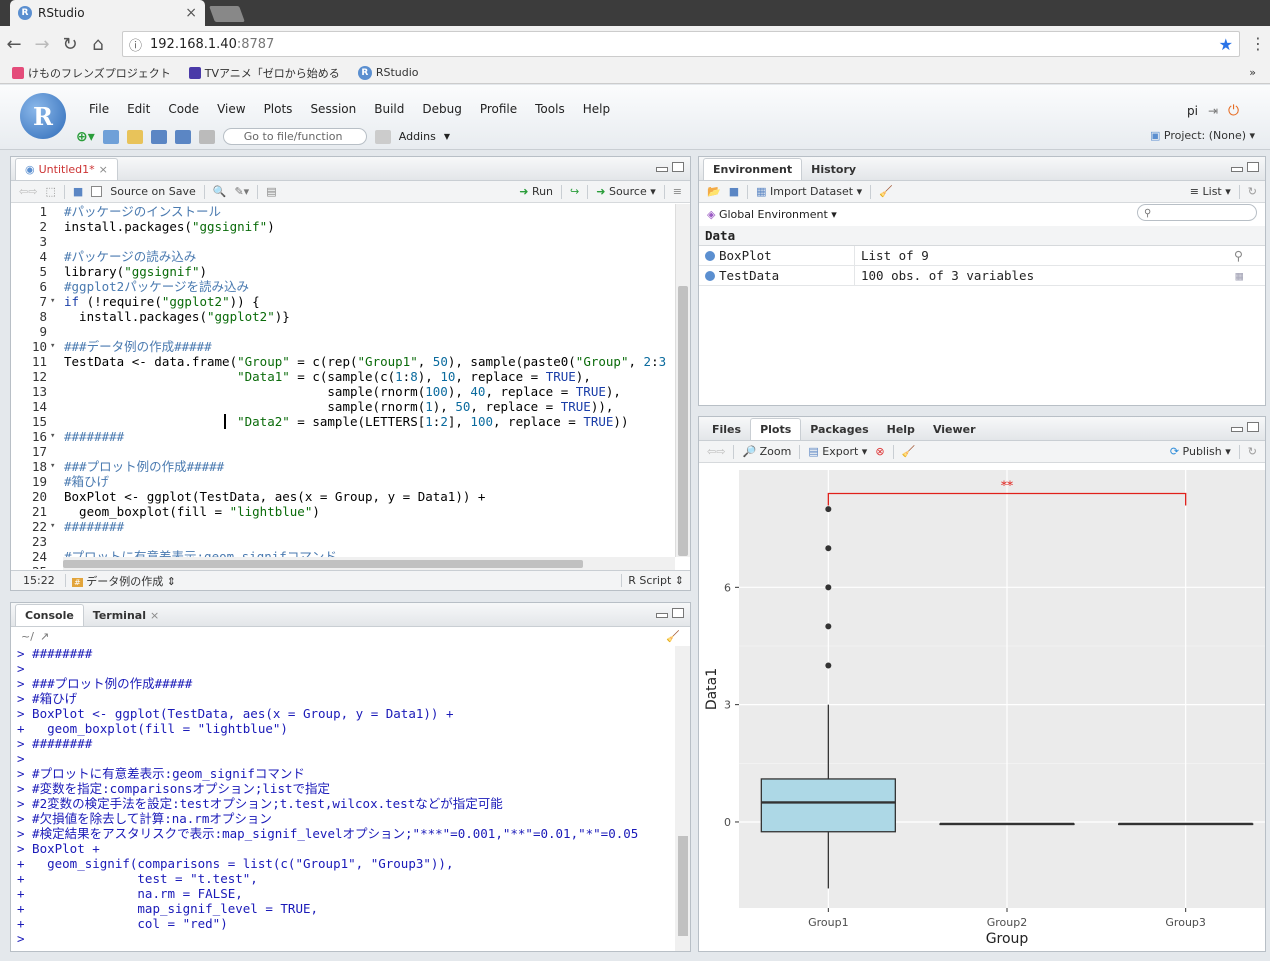  I want to click on source-button: ➜ Source ▾, so click(626, 191).